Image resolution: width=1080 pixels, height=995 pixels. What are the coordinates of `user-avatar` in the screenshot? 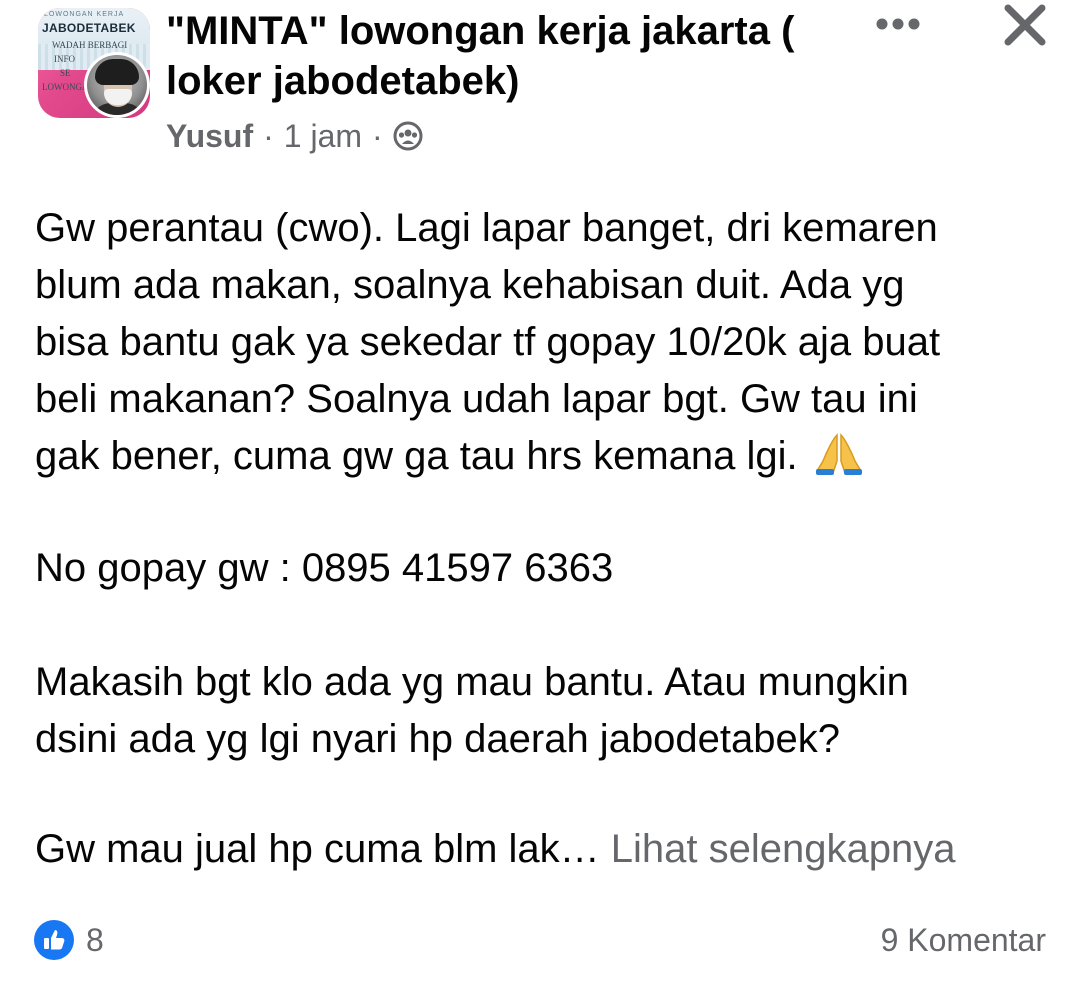 It's located at (117, 85).